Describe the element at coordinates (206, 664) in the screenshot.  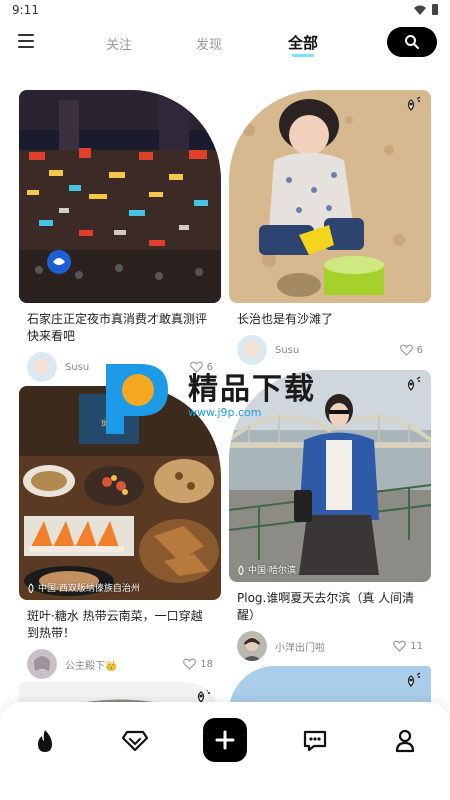
I see `like-count: 18` at that location.